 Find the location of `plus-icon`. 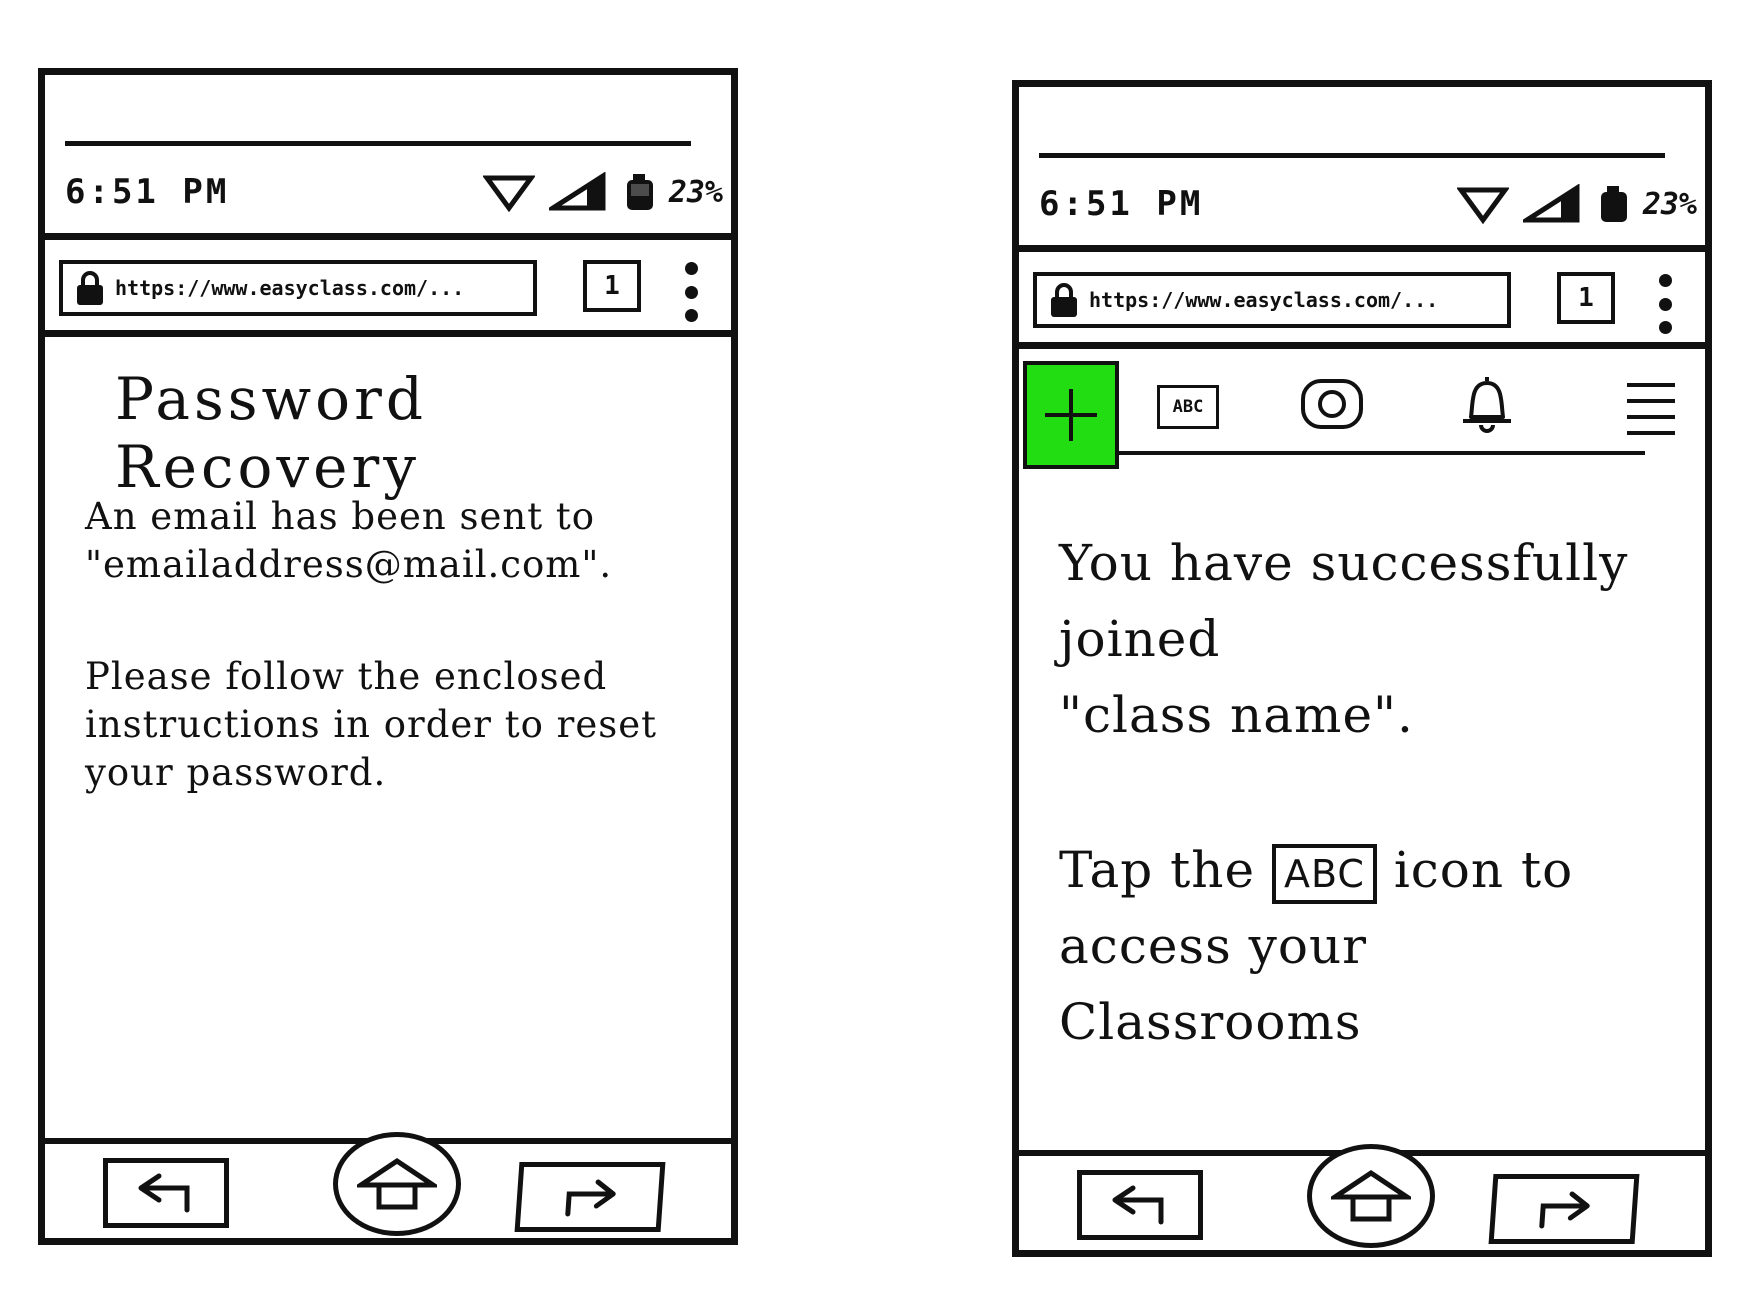

plus-icon is located at coordinates (1071, 415).